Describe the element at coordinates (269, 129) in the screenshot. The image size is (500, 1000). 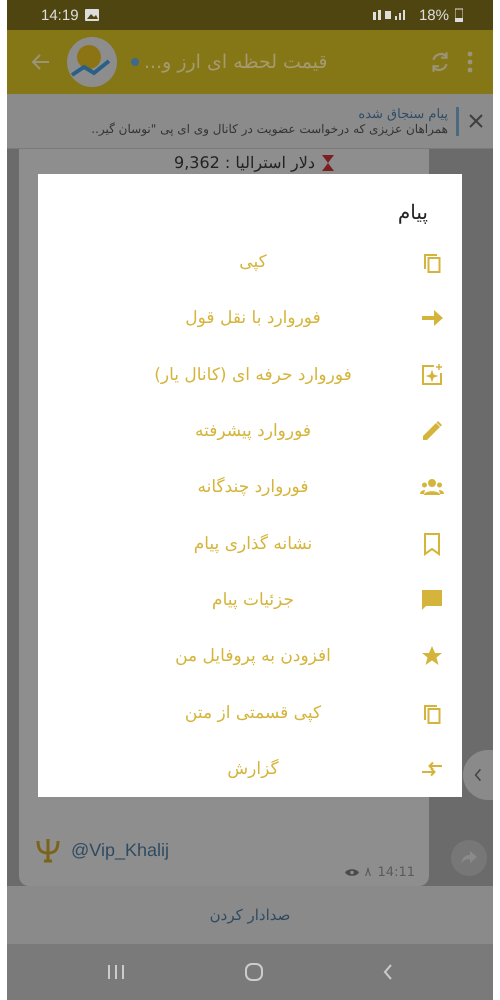
I see `pinned-text: همراهان عزیزی که درخواست عضویت در کانال وی ای پی "نوسان گیر..` at that location.